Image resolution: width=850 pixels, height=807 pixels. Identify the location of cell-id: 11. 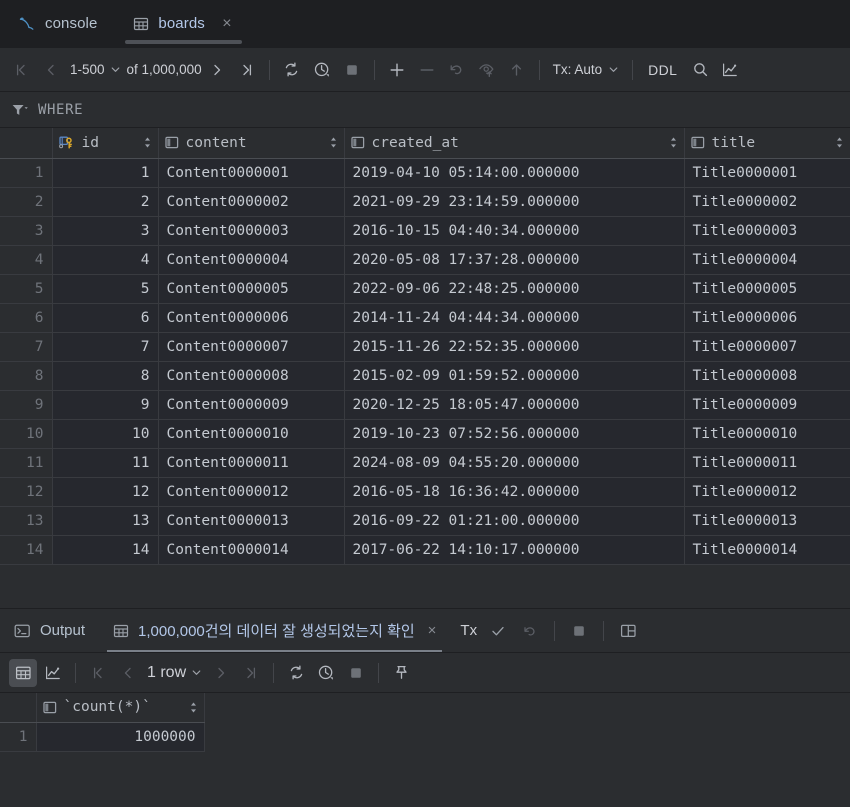
(105, 463).